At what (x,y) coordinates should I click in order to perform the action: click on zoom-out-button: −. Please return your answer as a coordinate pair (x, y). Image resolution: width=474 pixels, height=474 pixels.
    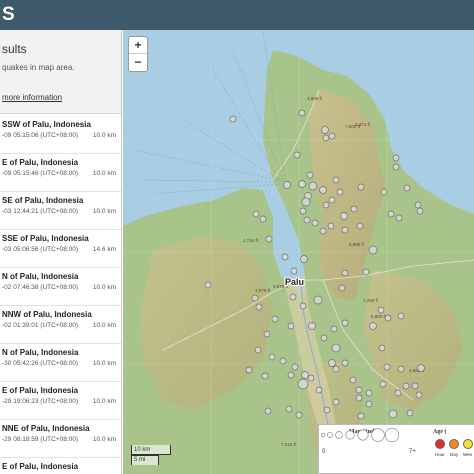
    Looking at the image, I should click on (138, 62).